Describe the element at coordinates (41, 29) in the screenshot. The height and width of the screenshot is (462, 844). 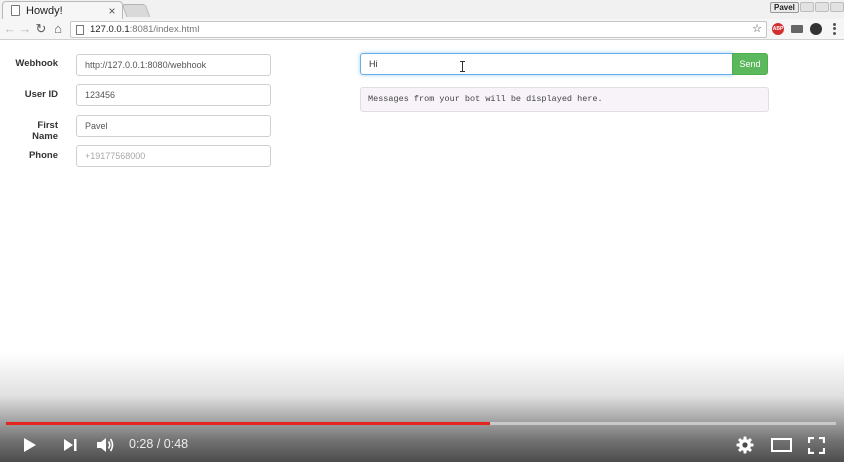
I see `reload-icon: ↻` at that location.